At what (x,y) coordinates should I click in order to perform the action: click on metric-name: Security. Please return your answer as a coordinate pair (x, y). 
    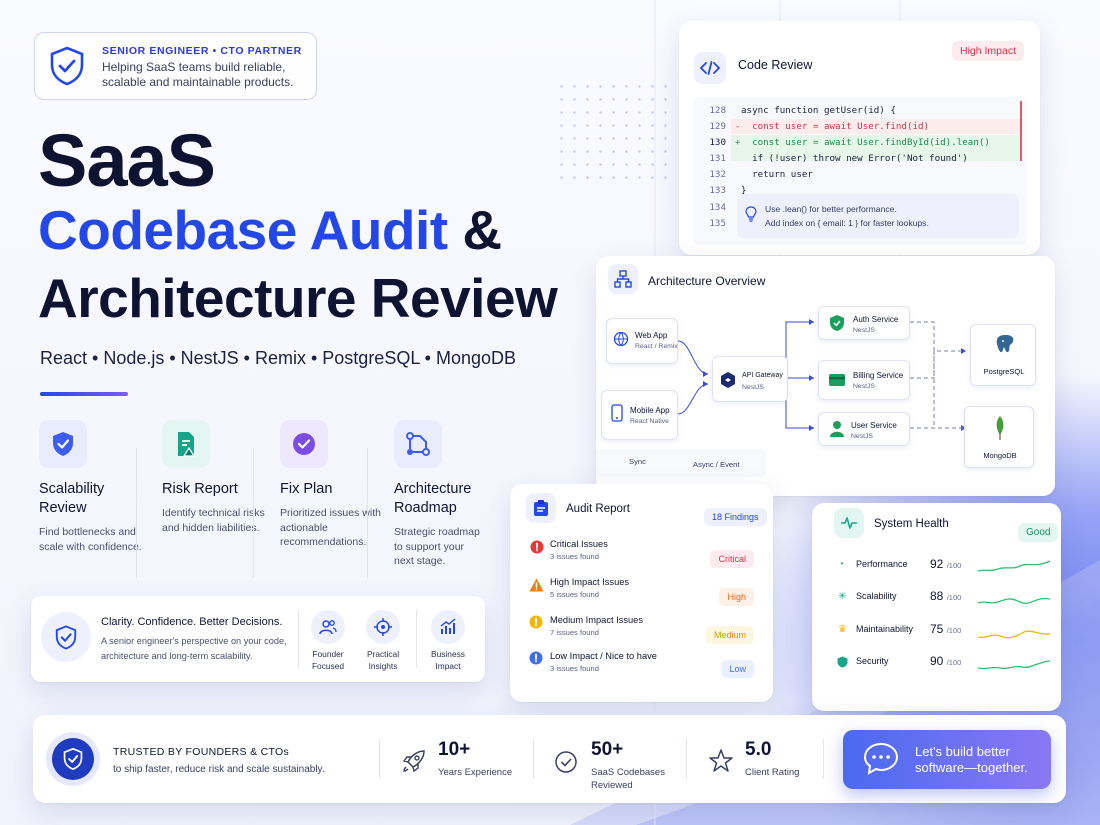
    Looking at the image, I should click on (872, 661).